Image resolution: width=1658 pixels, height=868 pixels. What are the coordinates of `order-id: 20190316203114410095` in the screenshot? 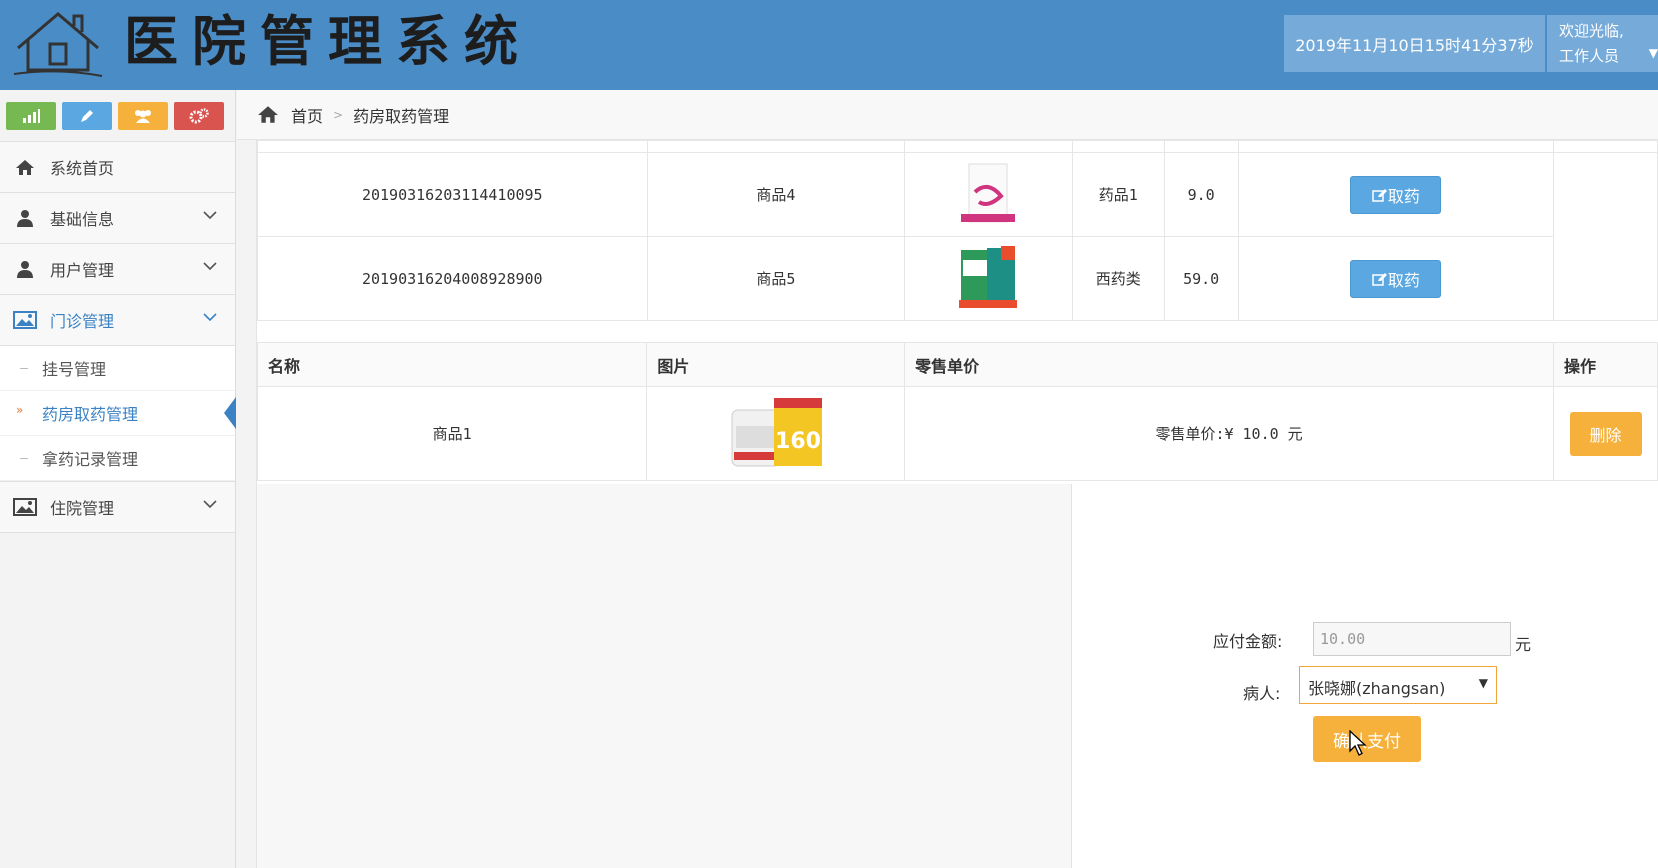 It's located at (452, 194).